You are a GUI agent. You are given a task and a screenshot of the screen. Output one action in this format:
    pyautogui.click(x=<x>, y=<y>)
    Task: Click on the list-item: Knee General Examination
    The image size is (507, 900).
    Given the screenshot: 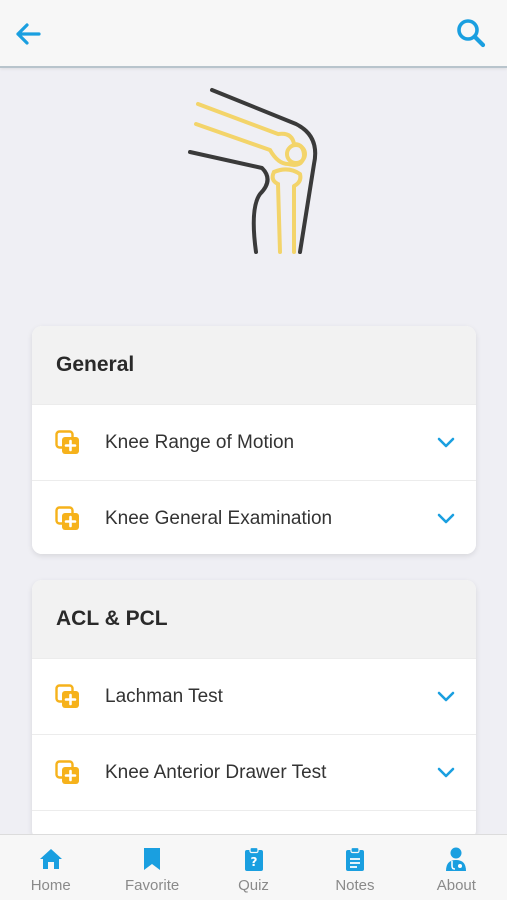 What is the action you would take?
    pyautogui.click(x=254, y=517)
    